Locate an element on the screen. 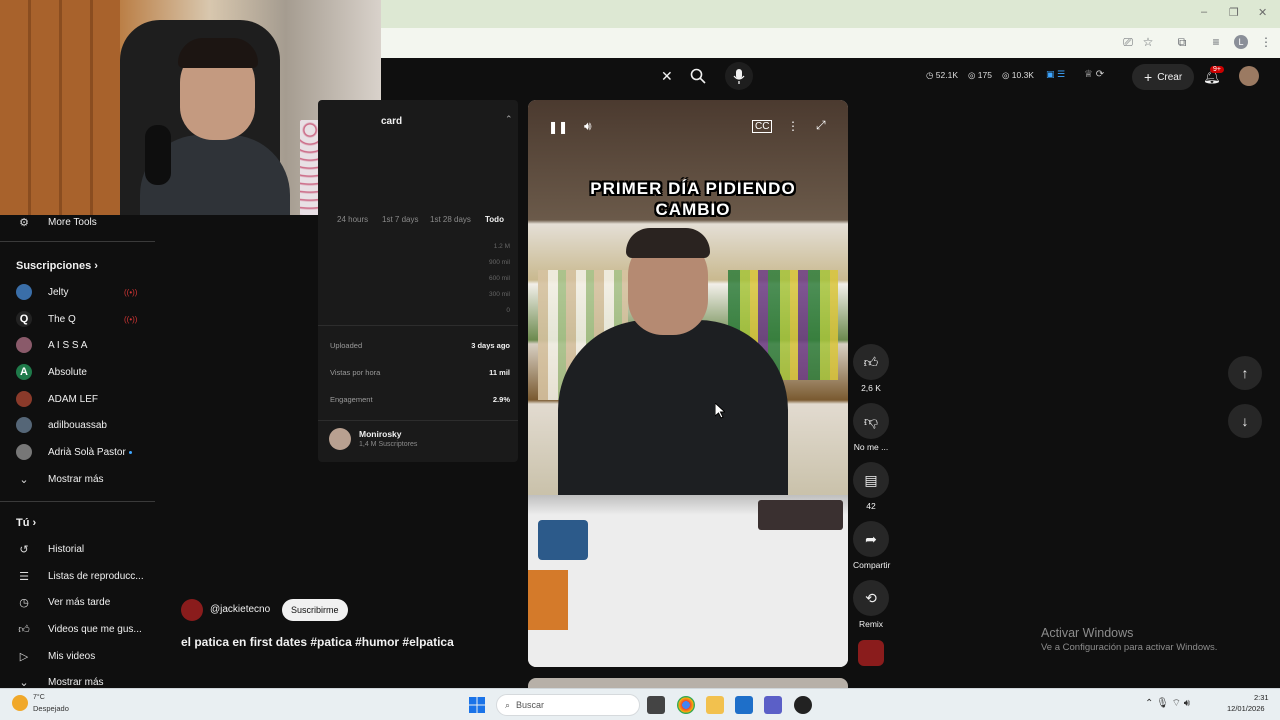  sidebar-item-my-videos: ▷ Mis videos is located at coordinates (77, 656).